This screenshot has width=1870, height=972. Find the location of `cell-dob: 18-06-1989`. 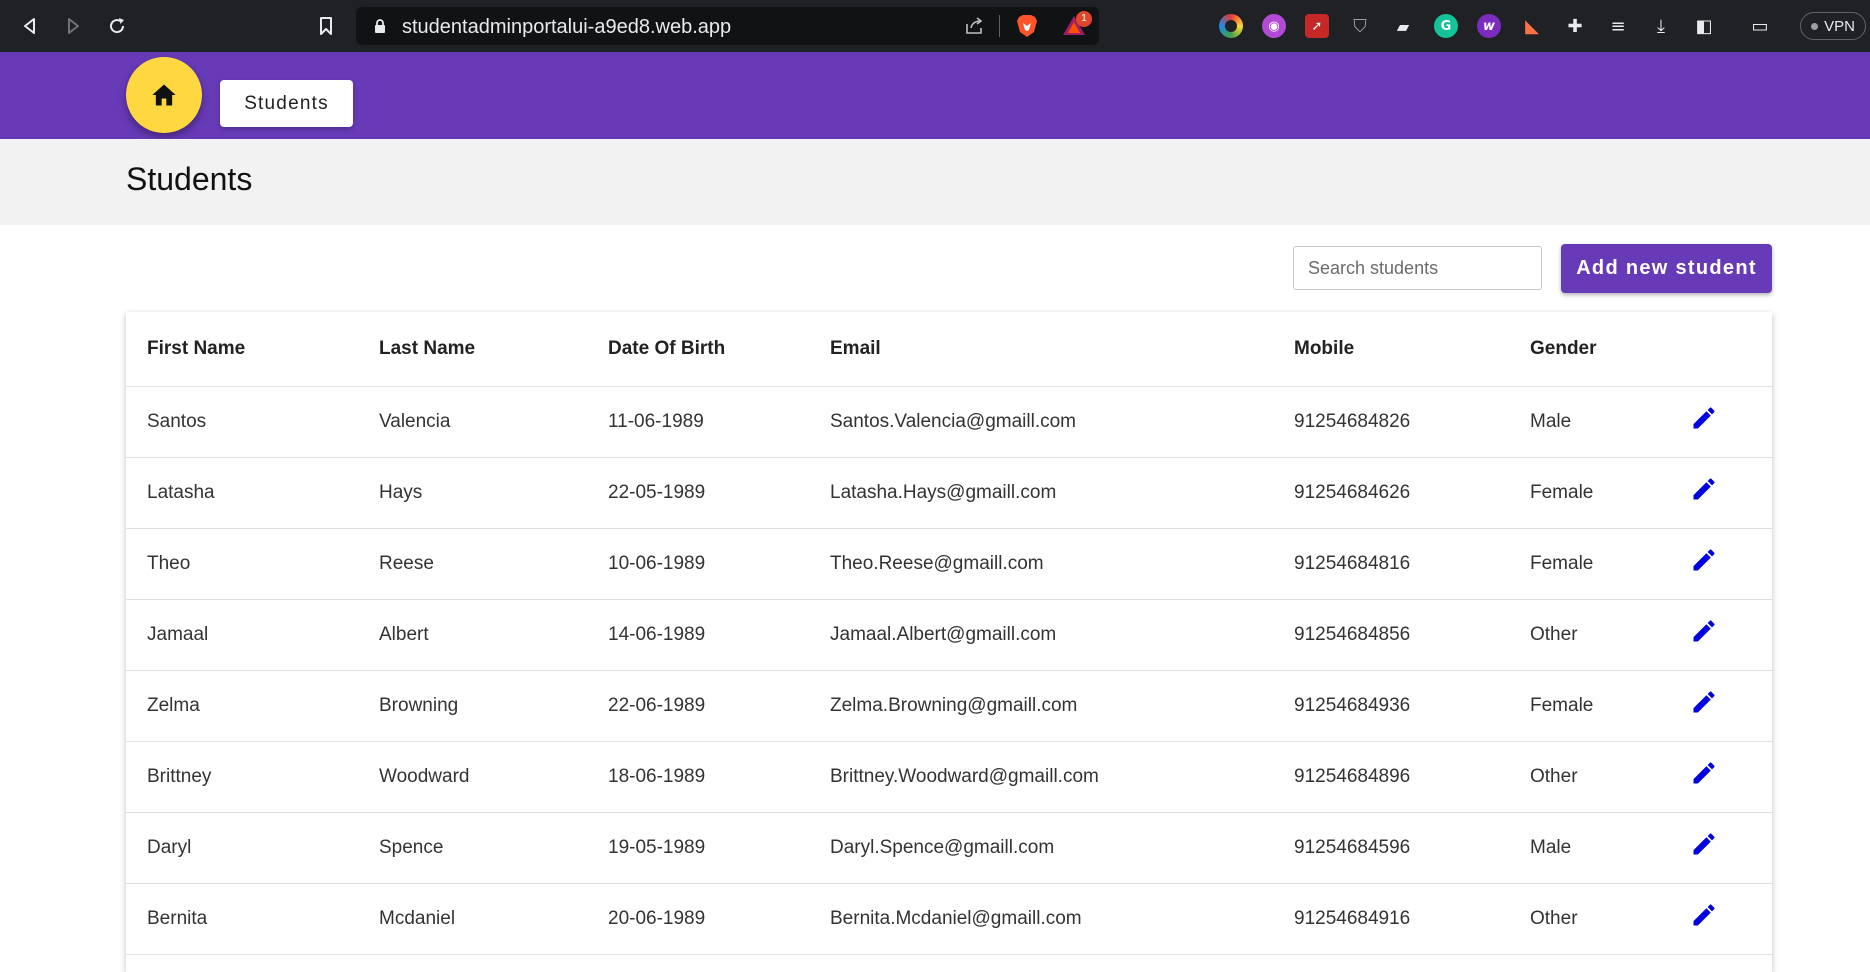

cell-dob: 18-06-1989 is located at coordinates (657, 776).